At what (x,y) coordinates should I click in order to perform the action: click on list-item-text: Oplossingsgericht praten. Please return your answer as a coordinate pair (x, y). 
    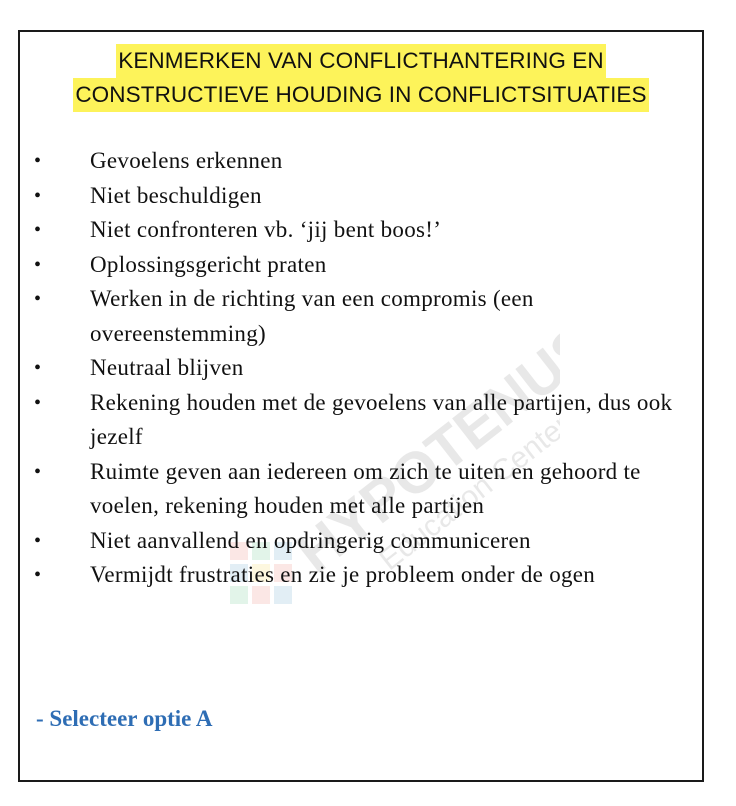
    Looking at the image, I should click on (208, 264).